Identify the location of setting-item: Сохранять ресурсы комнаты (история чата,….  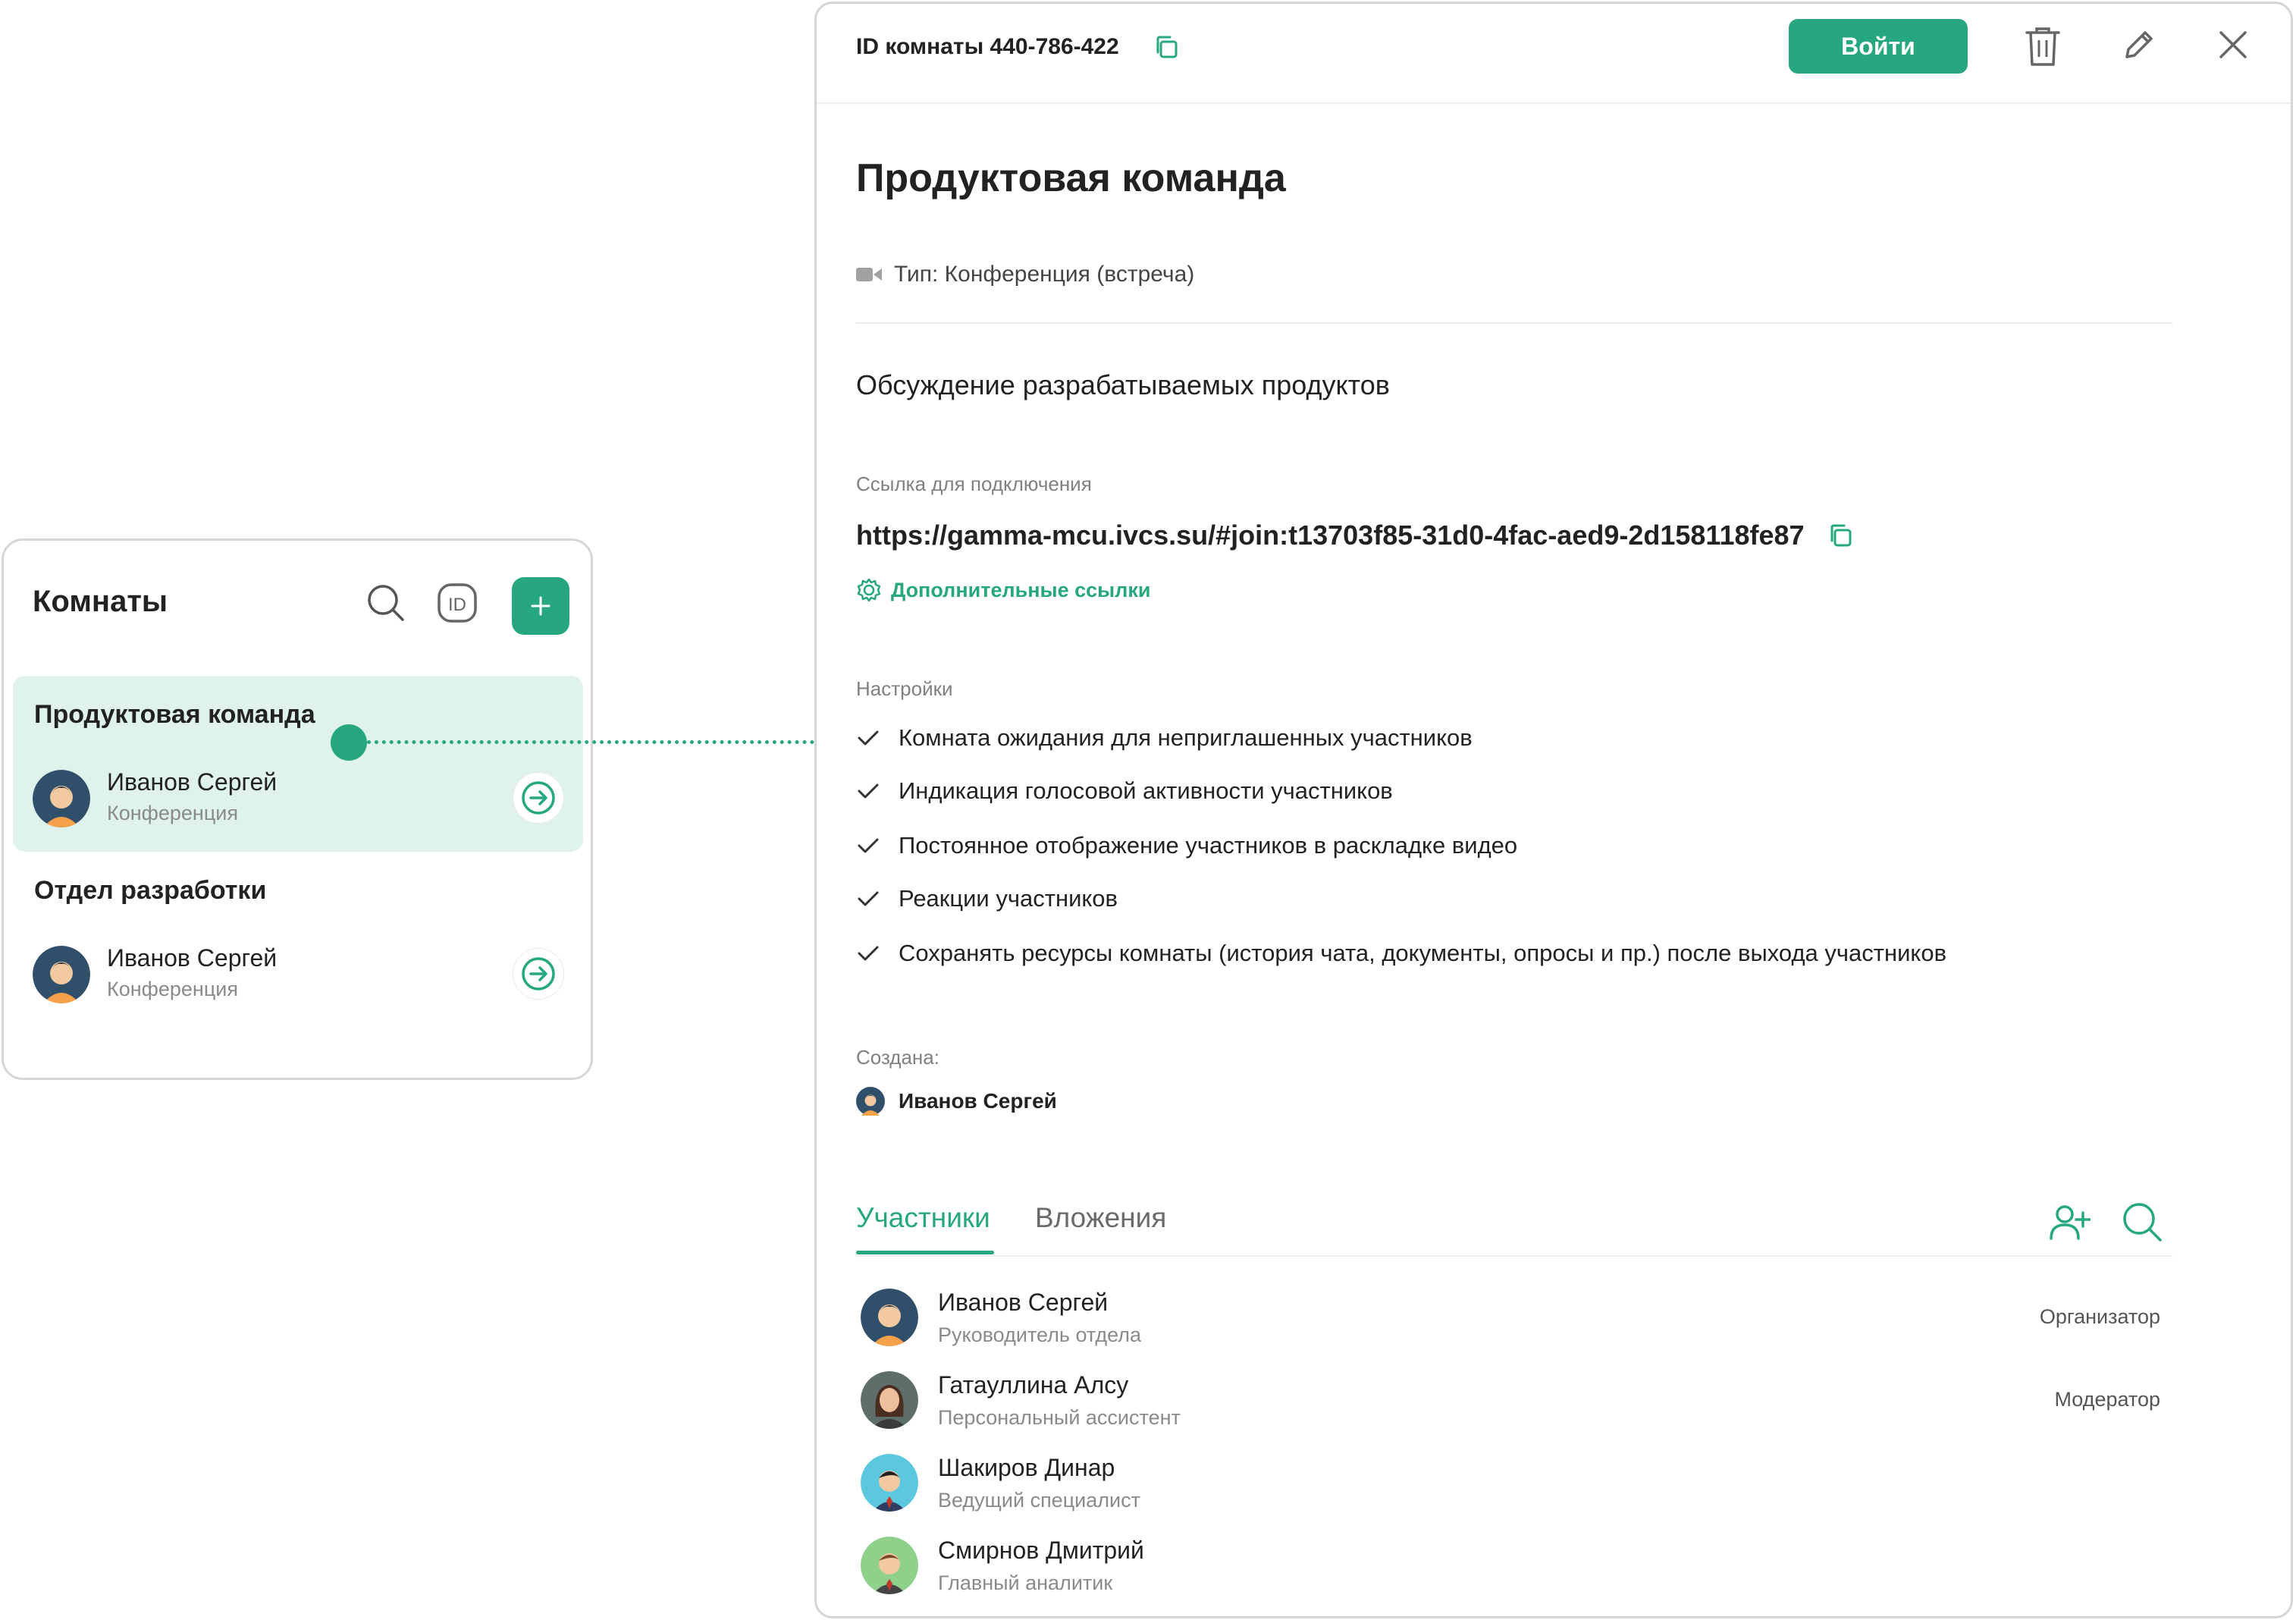
(1401, 953).